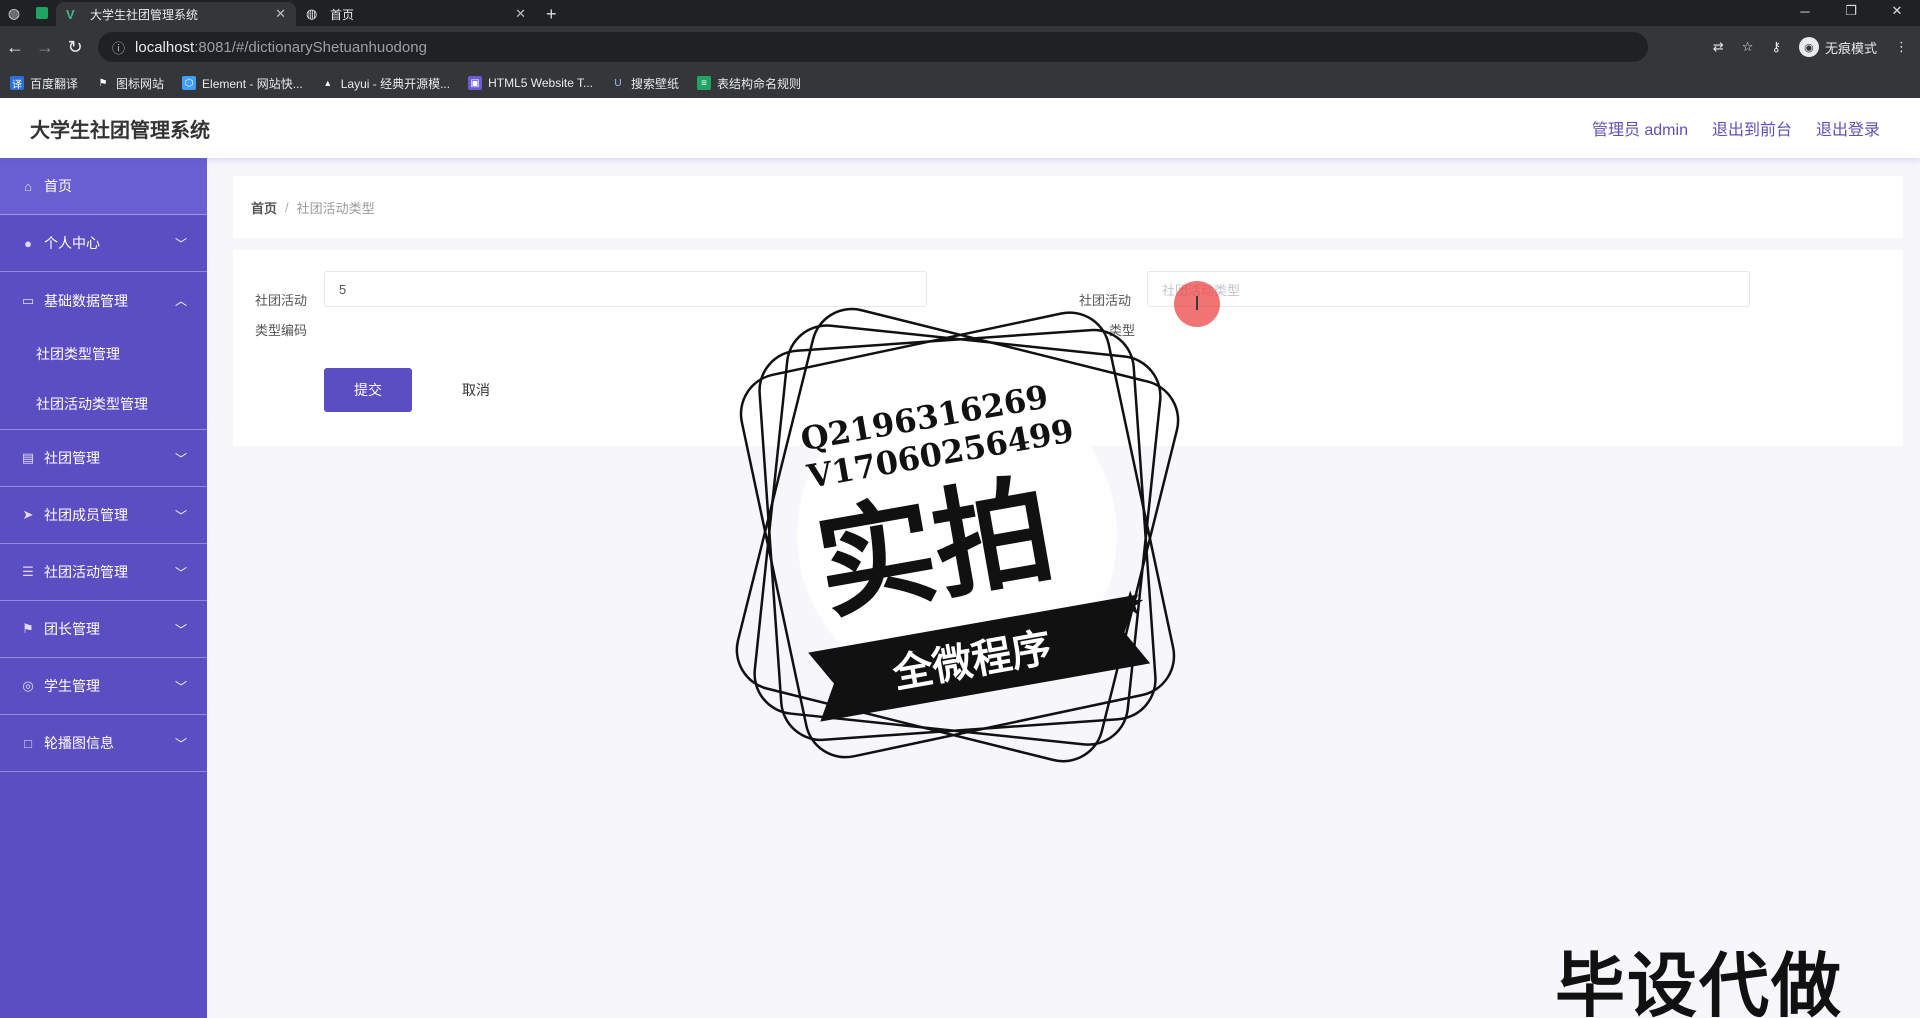 This screenshot has height=1018, width=1920. I want to click on field1-label-line2-wrap: 类型编码, so click(281, 329).